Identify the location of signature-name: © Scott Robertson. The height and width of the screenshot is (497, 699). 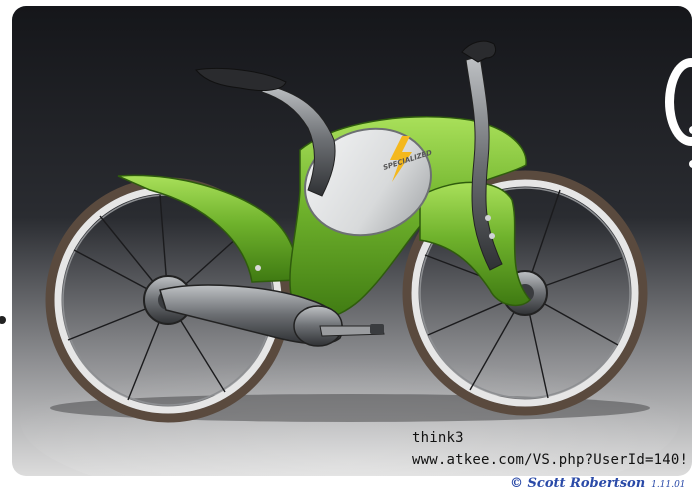
(578, 483).